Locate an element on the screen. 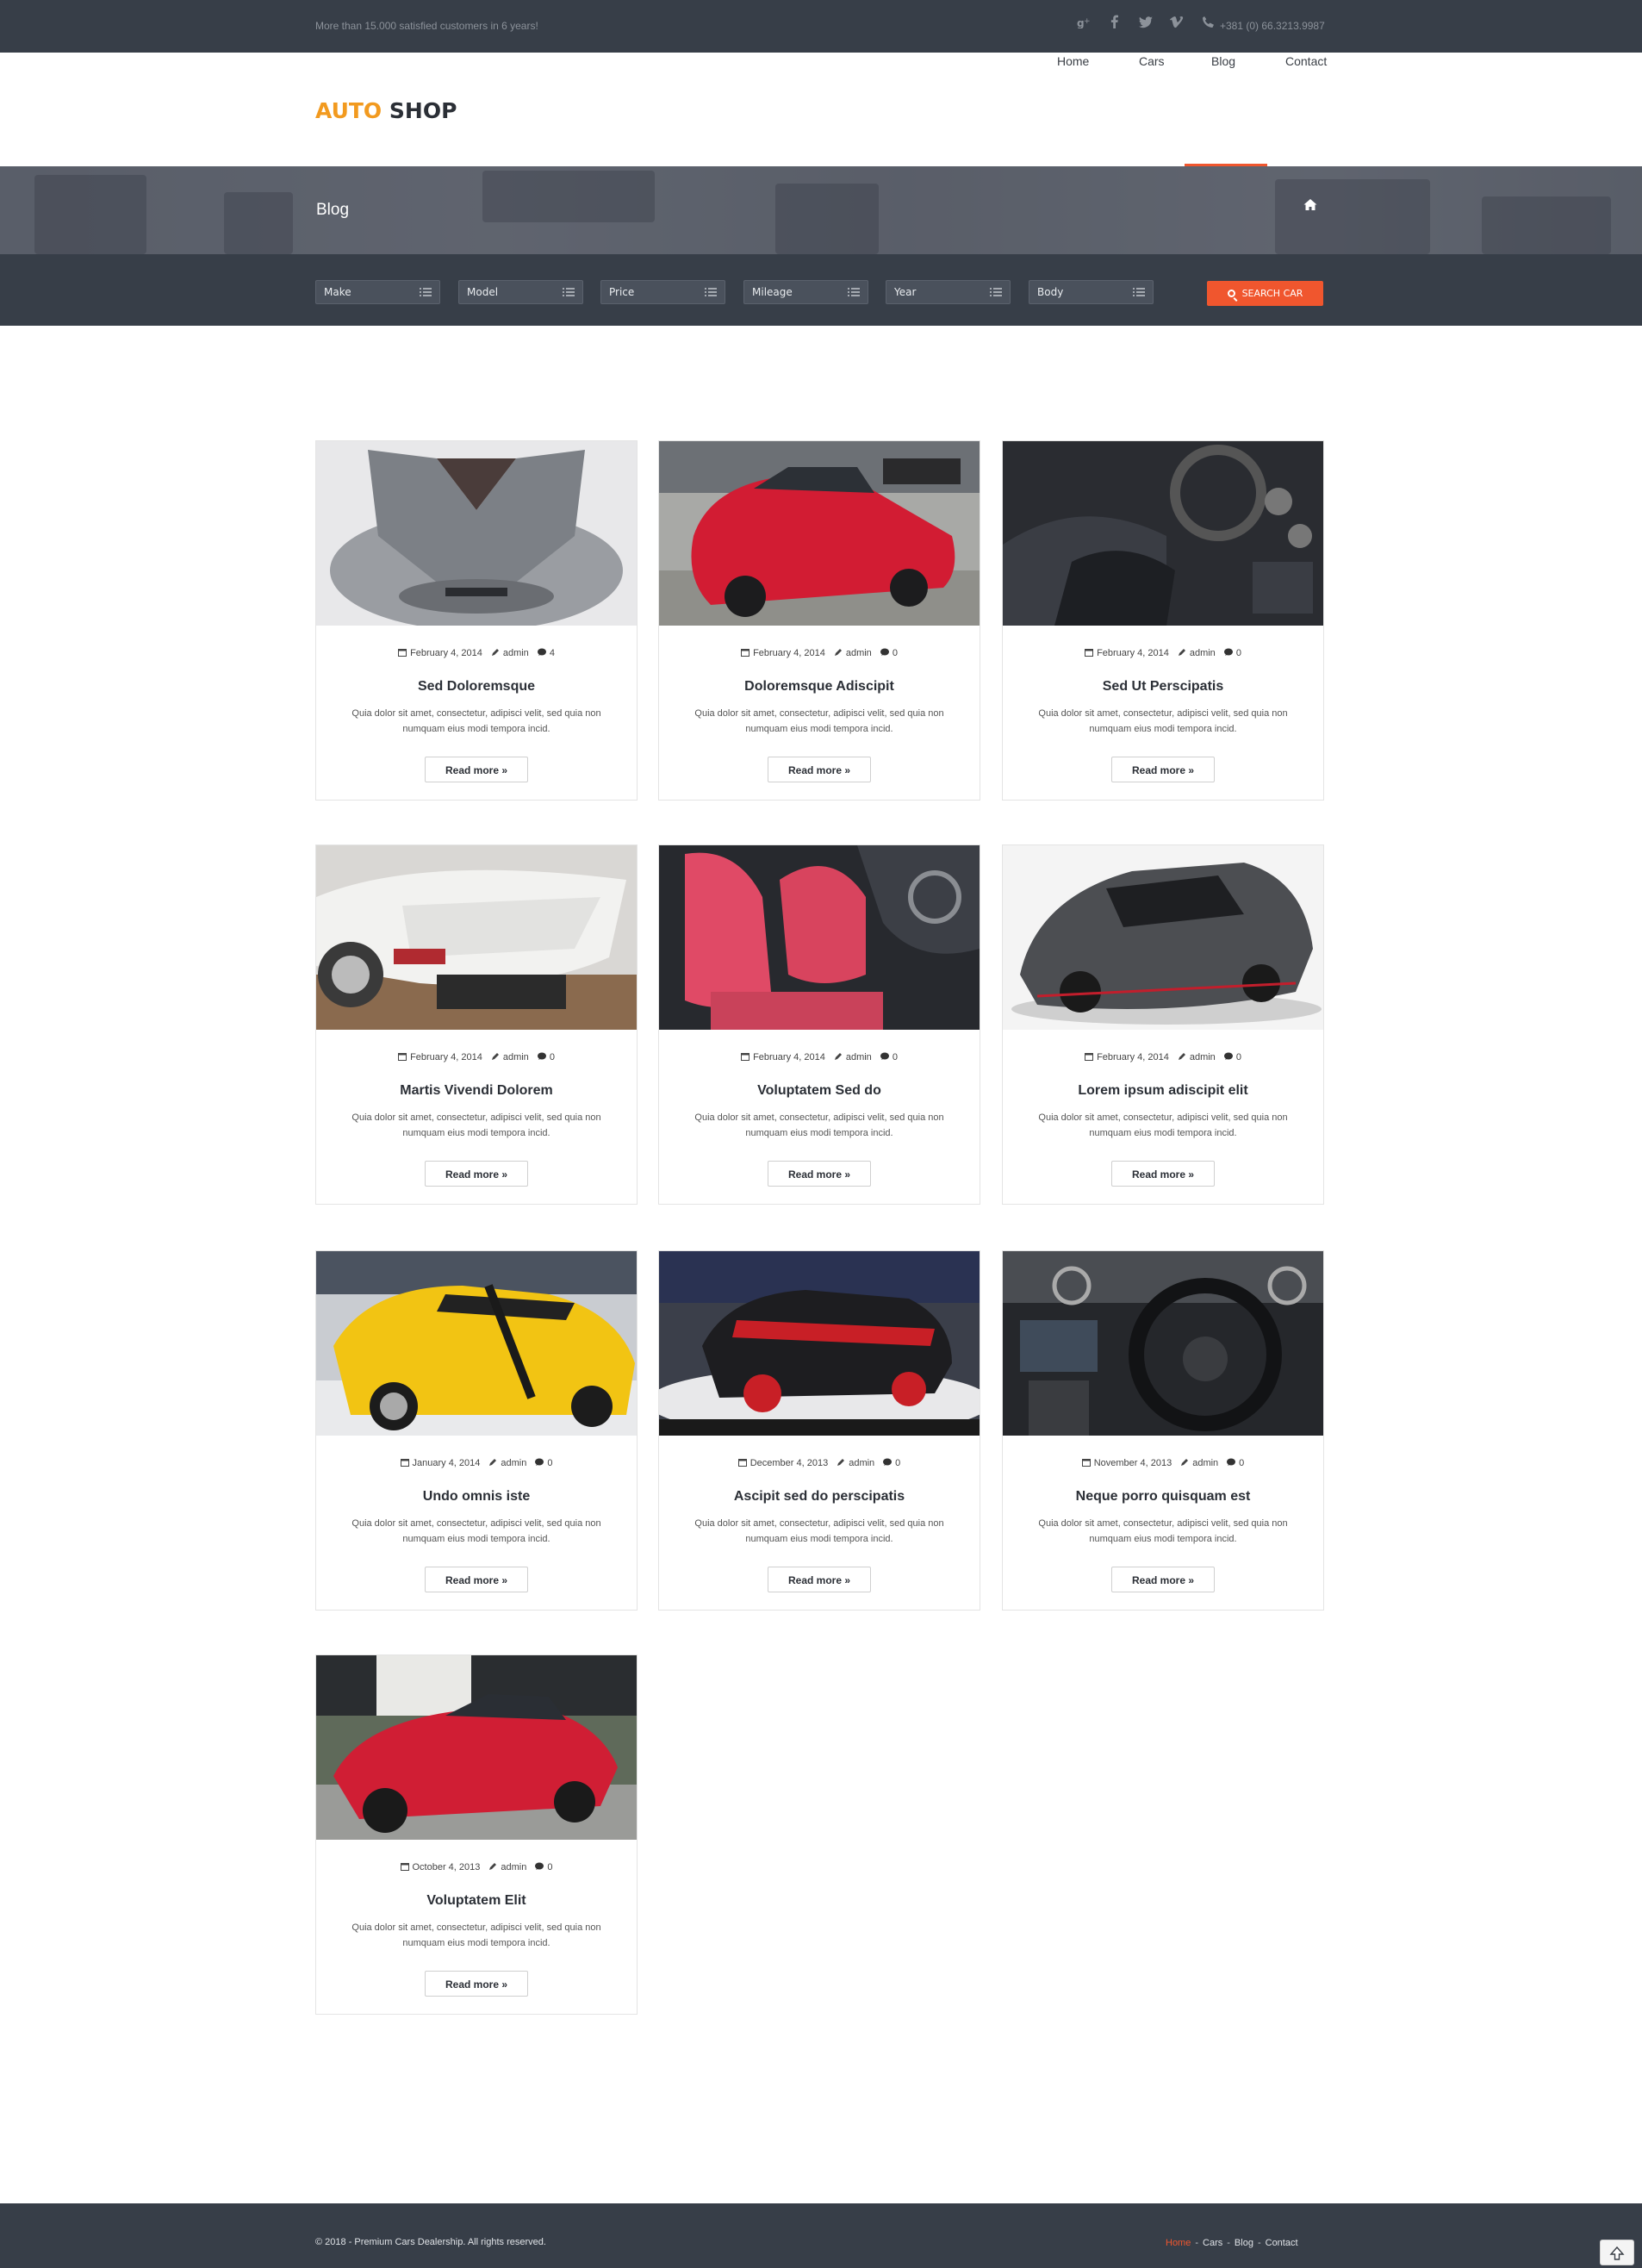 The height and width of the screenshot is (2268, 1642). footer-link-blog: Blog is located at coordinates (1244, 2243).